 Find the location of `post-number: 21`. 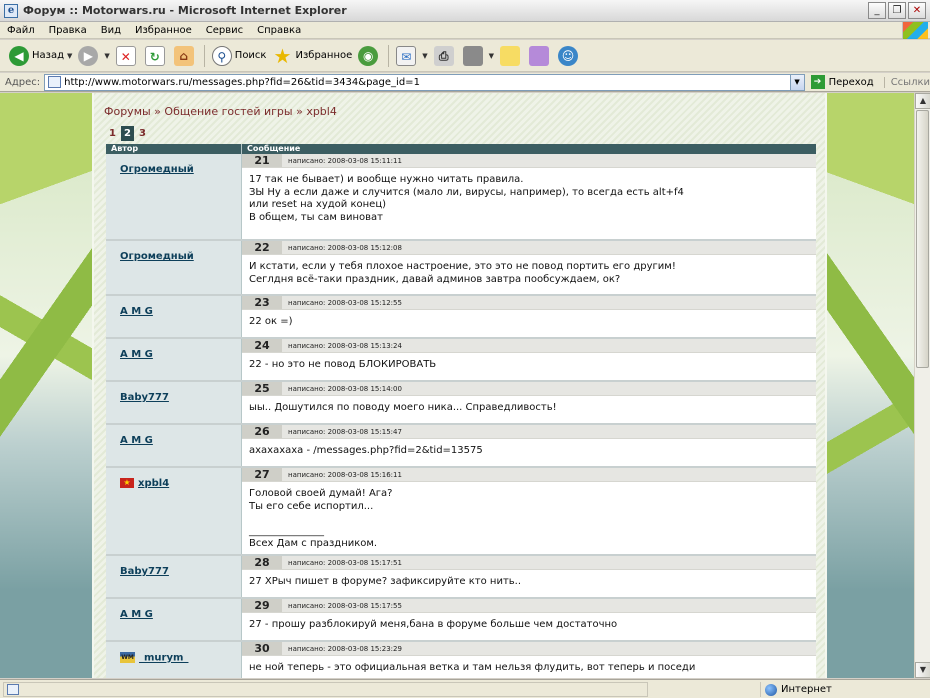

post-number: 21 is located at coordinates (262, 160).